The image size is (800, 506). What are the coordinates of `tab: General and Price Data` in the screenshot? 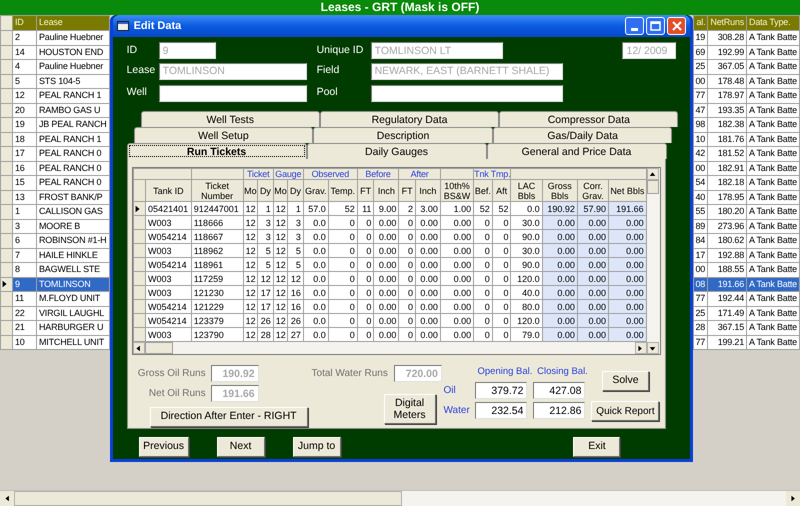 It's located at (576, 151).